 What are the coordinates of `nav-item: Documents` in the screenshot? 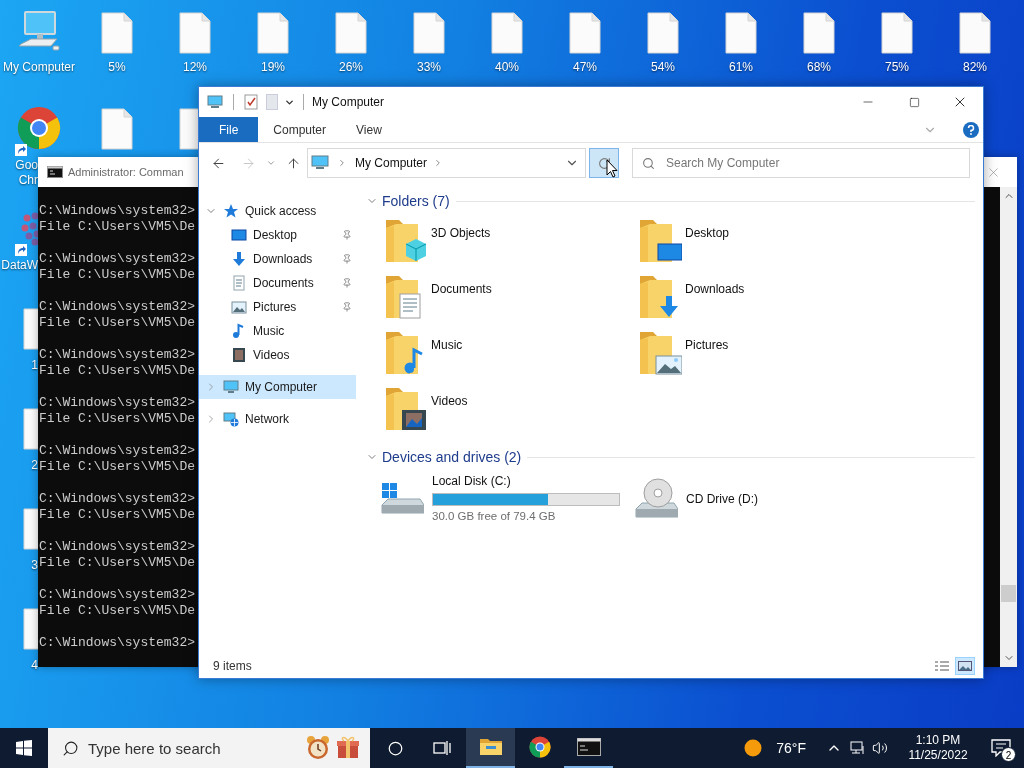 It's located at (277, 283).